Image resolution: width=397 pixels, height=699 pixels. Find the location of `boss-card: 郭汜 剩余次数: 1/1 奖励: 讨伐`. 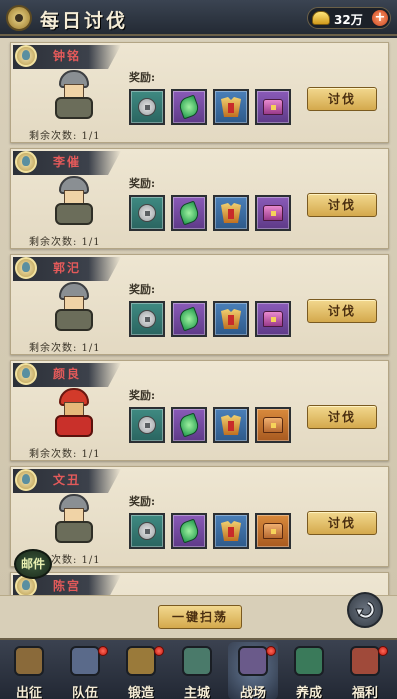

boss-card: 郭汜 剩余次数: 1/1 奖励: 讨伐 is located at coordinates (199, 304).